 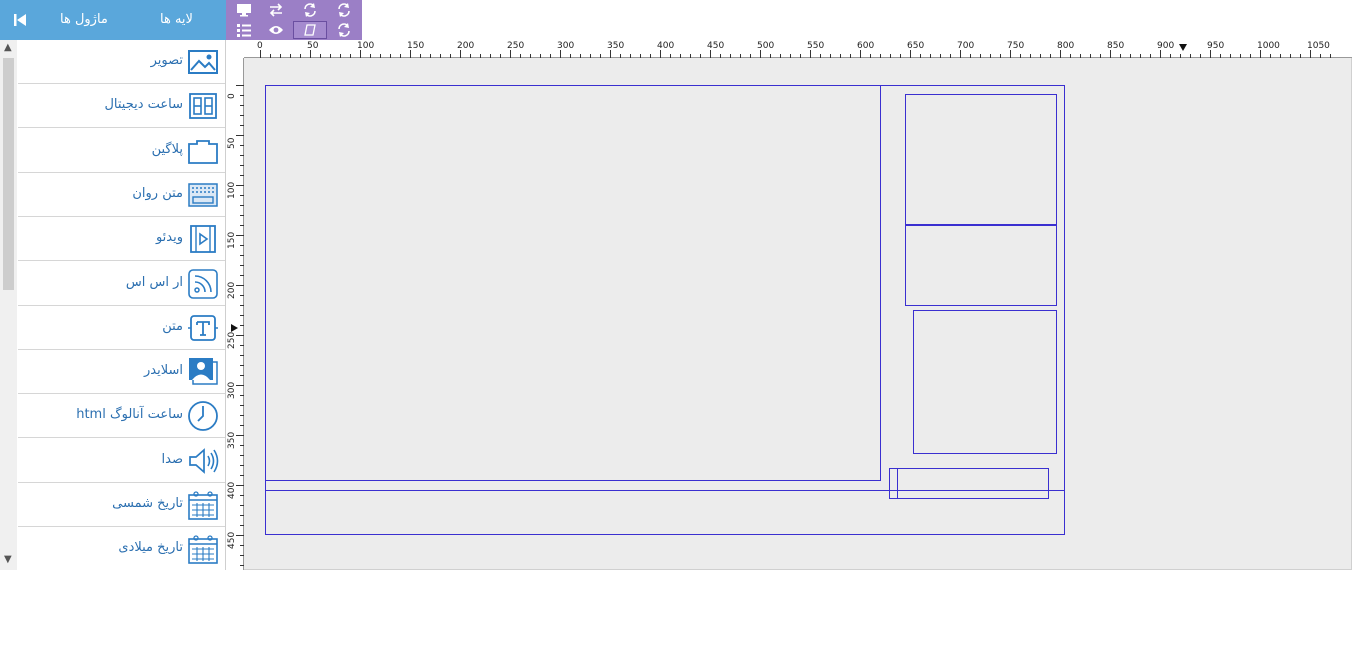 I want to click on scroll-up-icon: ▲, so click(x=8, y=47).